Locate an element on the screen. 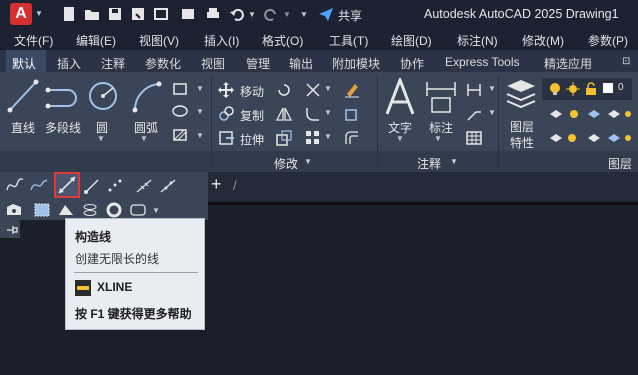  polyline-icon is located at coordinates (63, 96).